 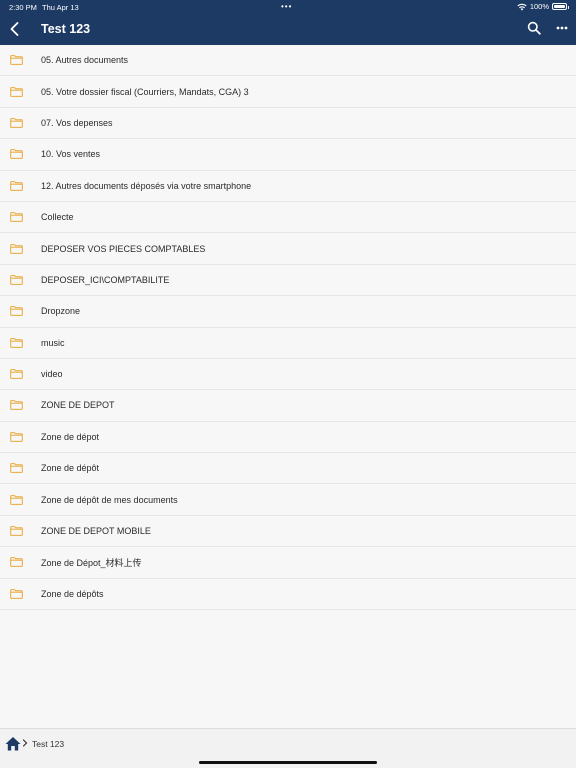 I want to click on search-icon, so click(x=534, y=28).